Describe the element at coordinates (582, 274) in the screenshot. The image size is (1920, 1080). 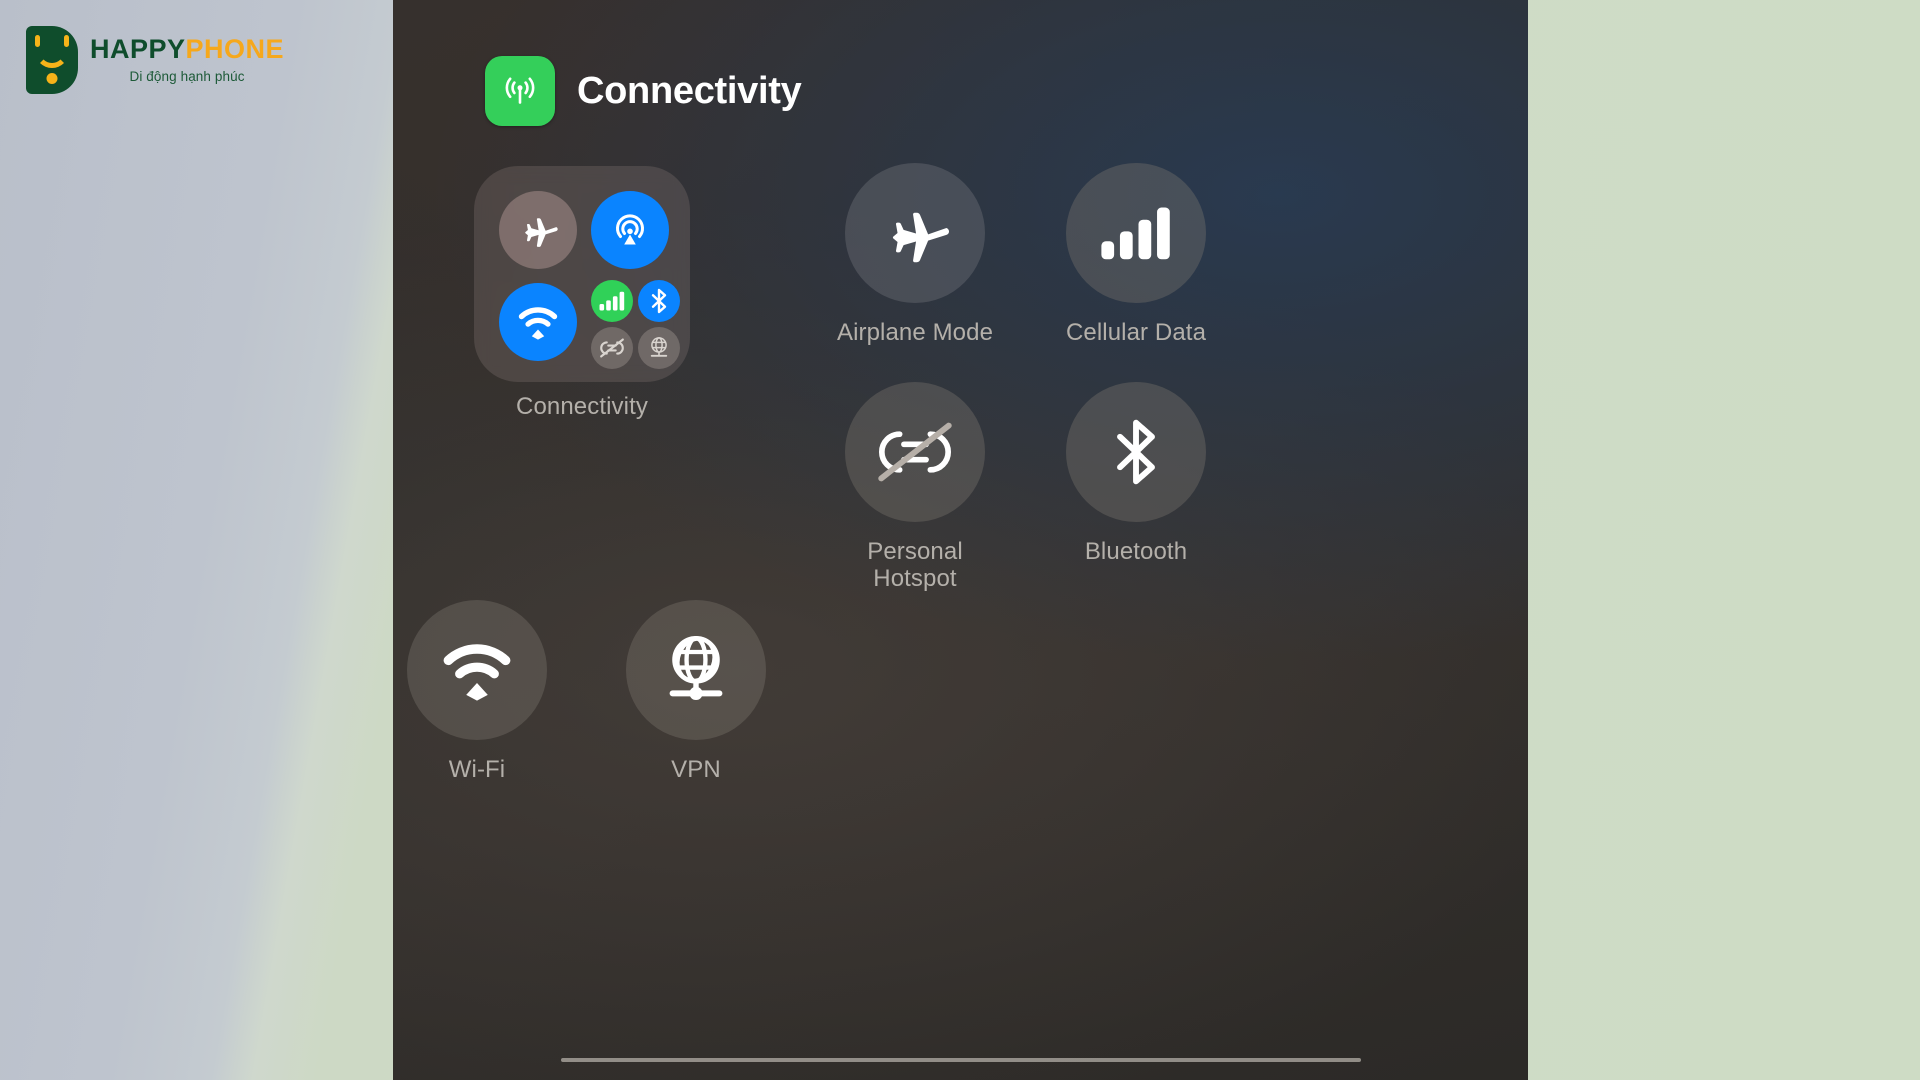
I see `connectivity-module-card` at that location.